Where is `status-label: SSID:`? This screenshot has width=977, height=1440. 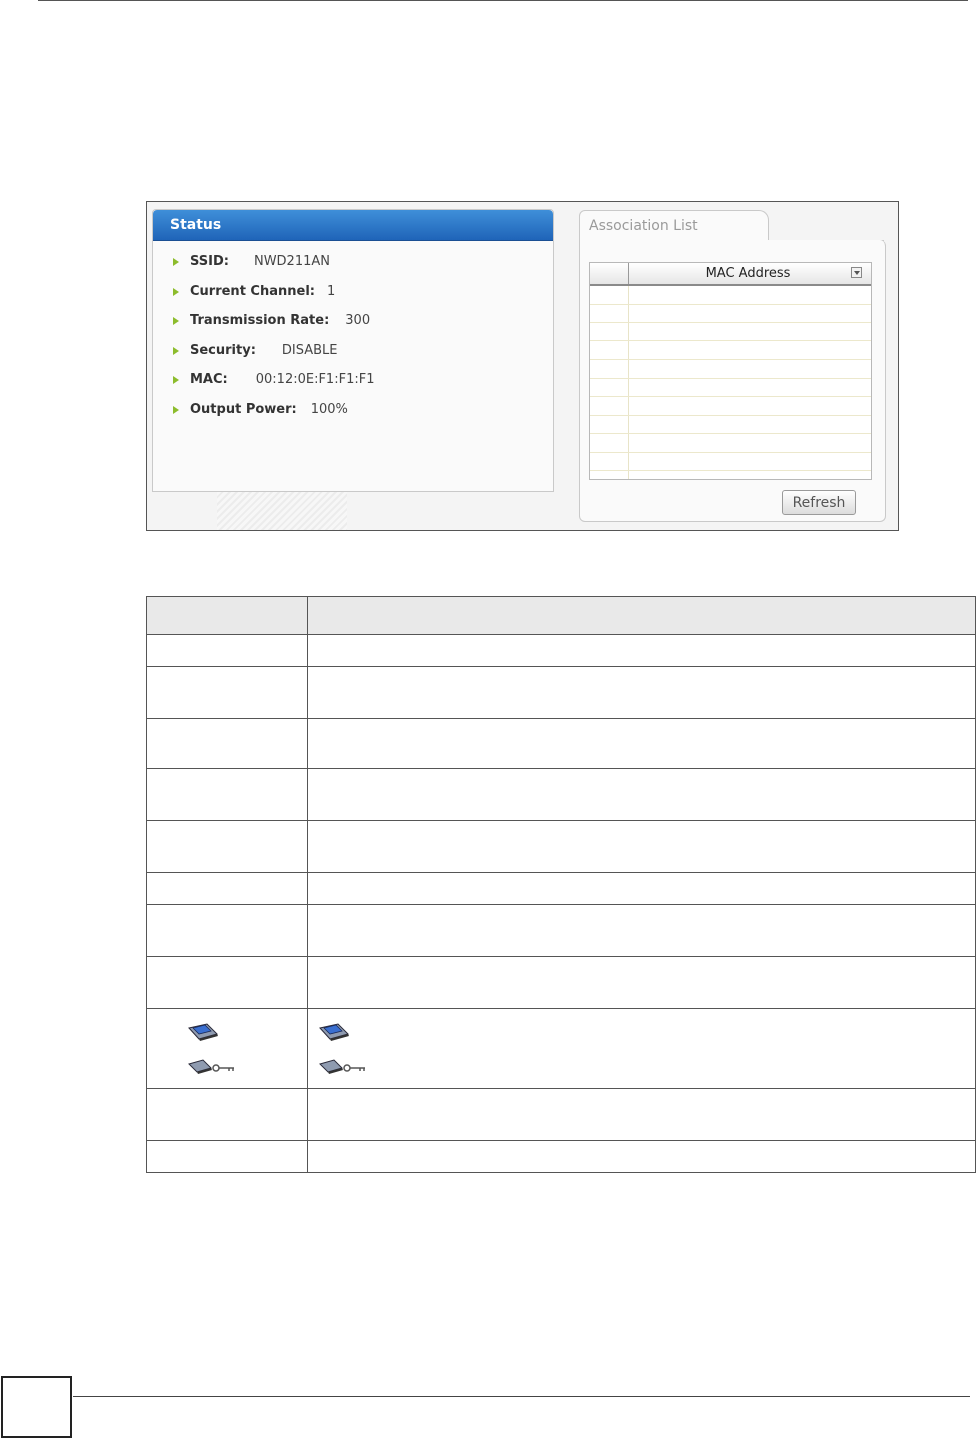 status-label: SSID: is located at coordinates (209, 261).